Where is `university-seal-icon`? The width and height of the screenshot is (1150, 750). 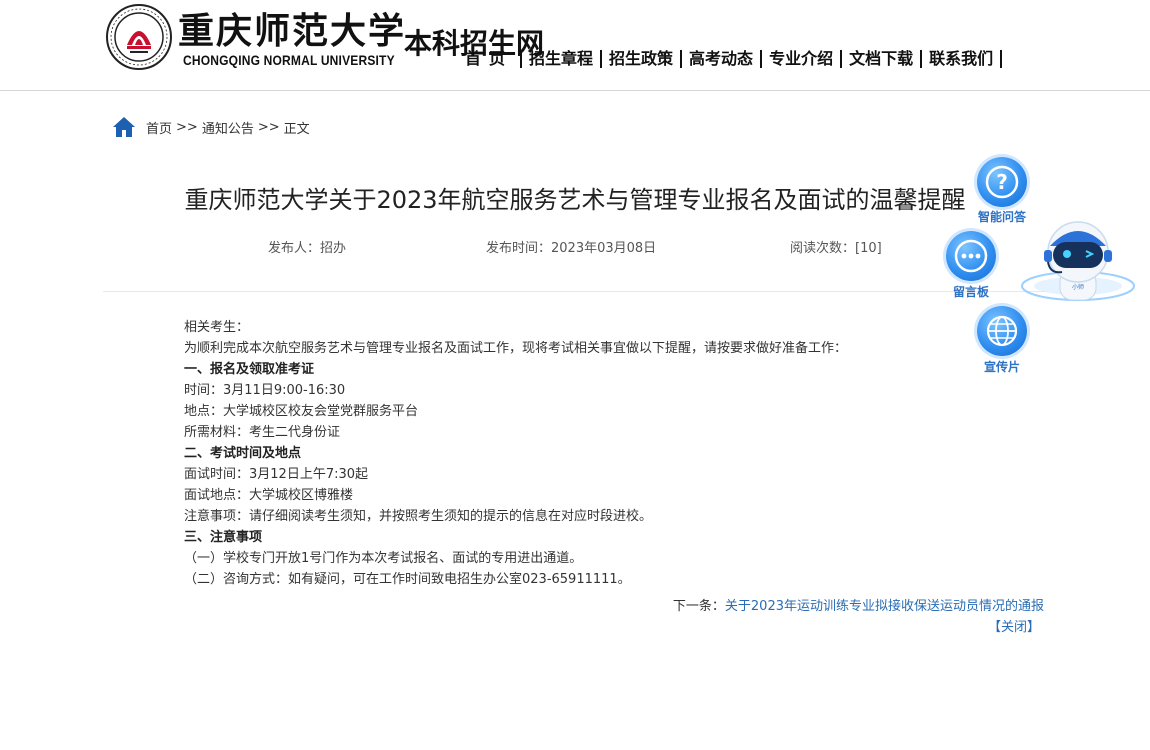 university-seal-icon is located at coordinates (139, 37).